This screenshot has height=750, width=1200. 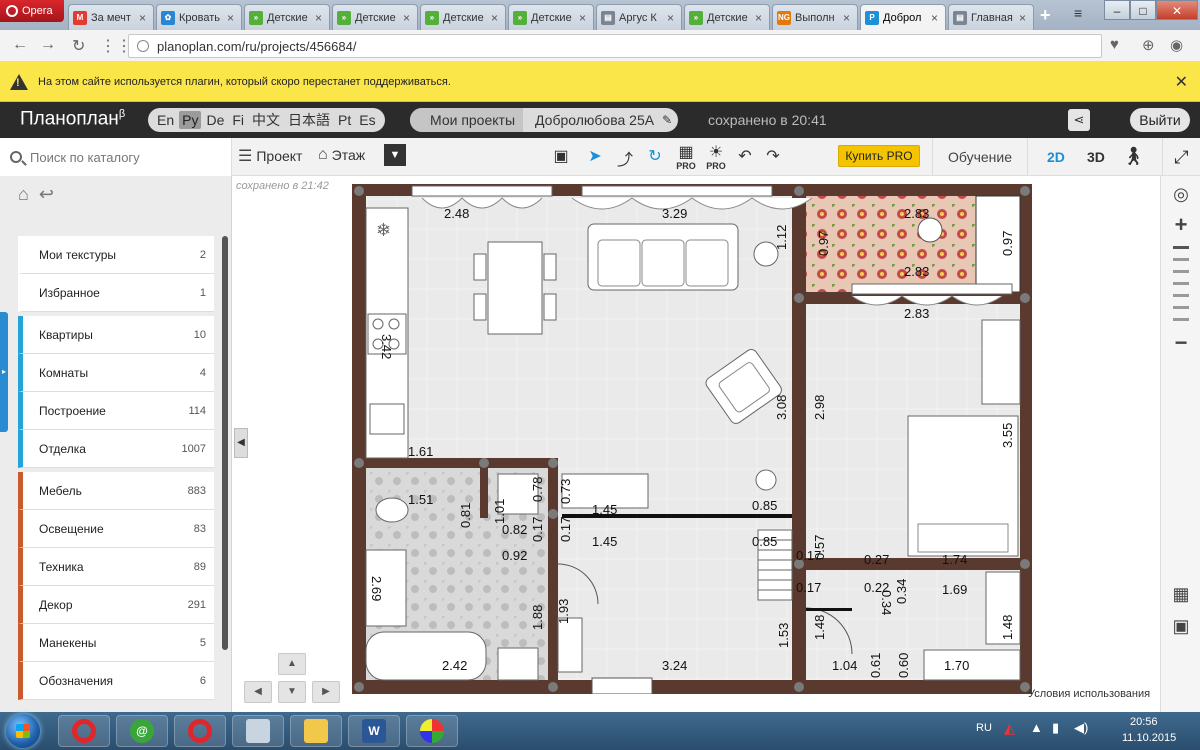 I want to click on forward-icon: →, so click(x=48, y=45).